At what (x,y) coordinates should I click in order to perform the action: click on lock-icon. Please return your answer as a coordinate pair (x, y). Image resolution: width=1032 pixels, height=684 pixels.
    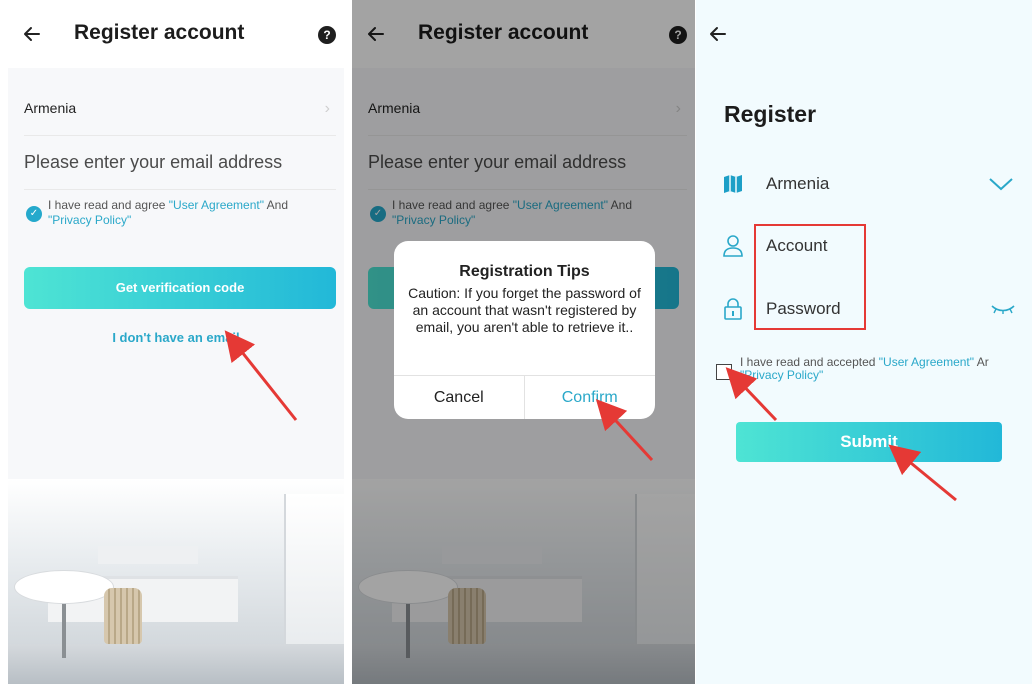
    Looking at the image, I should click on (733, 309).